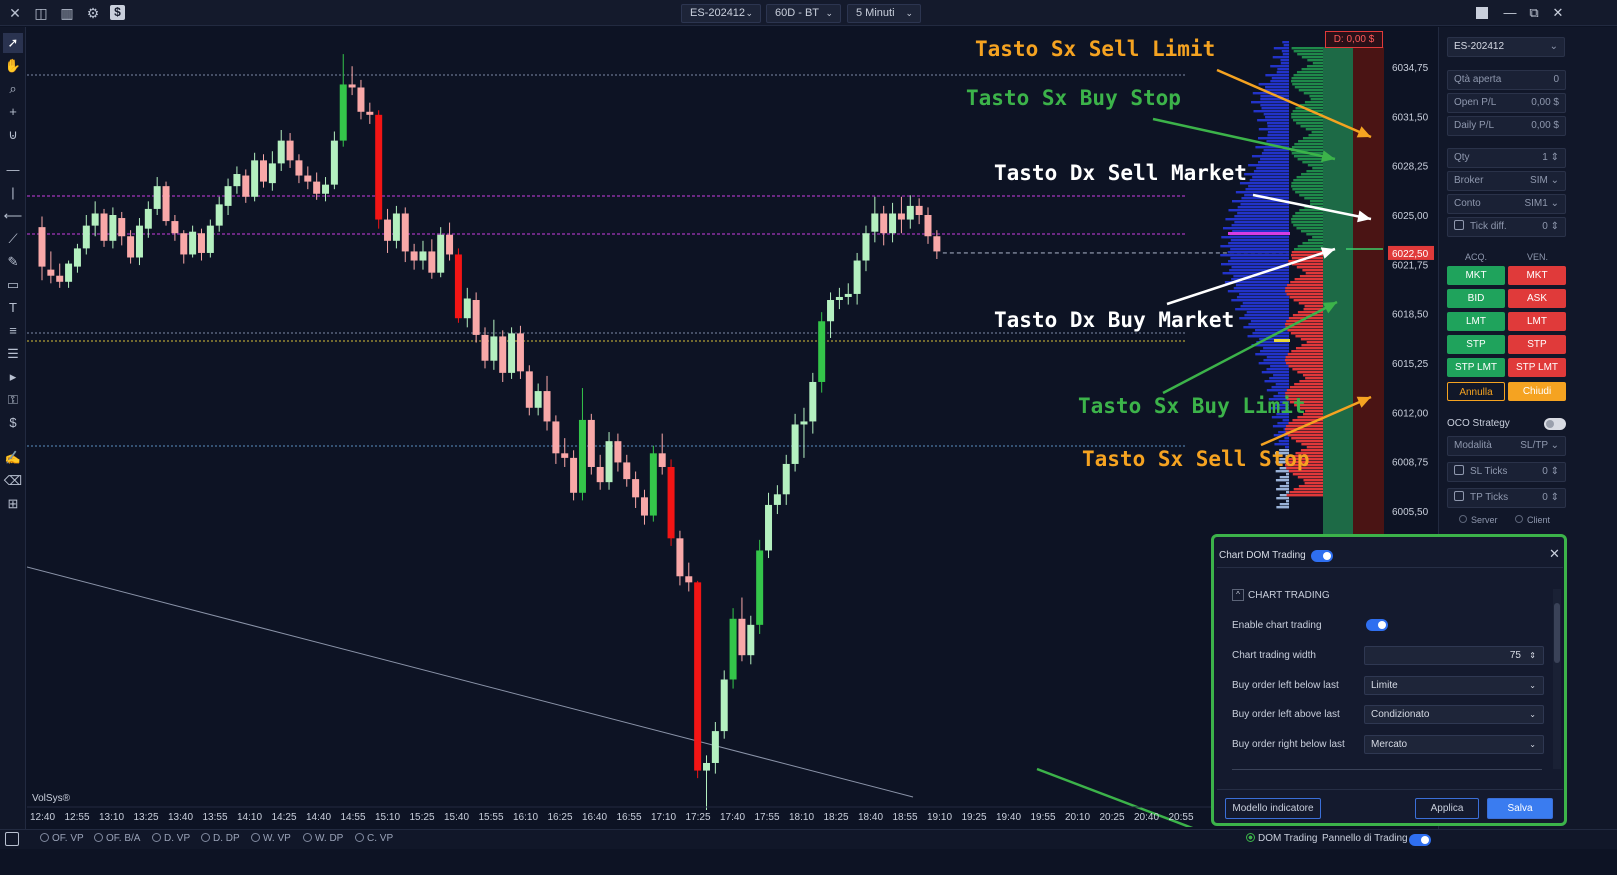  Describe the element at coordinates (884, 13) in the screenshot. I see `interval-select: 5 Minuti ⌄` at that location.